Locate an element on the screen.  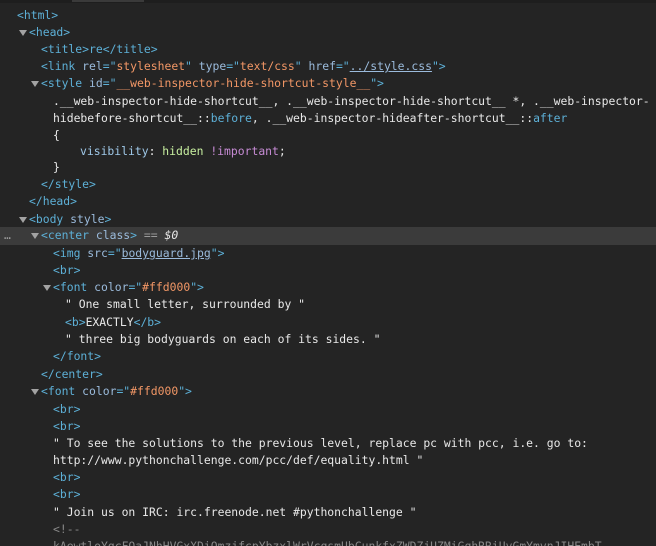
console-ref-eq: == is located at coordinates (151, 235).